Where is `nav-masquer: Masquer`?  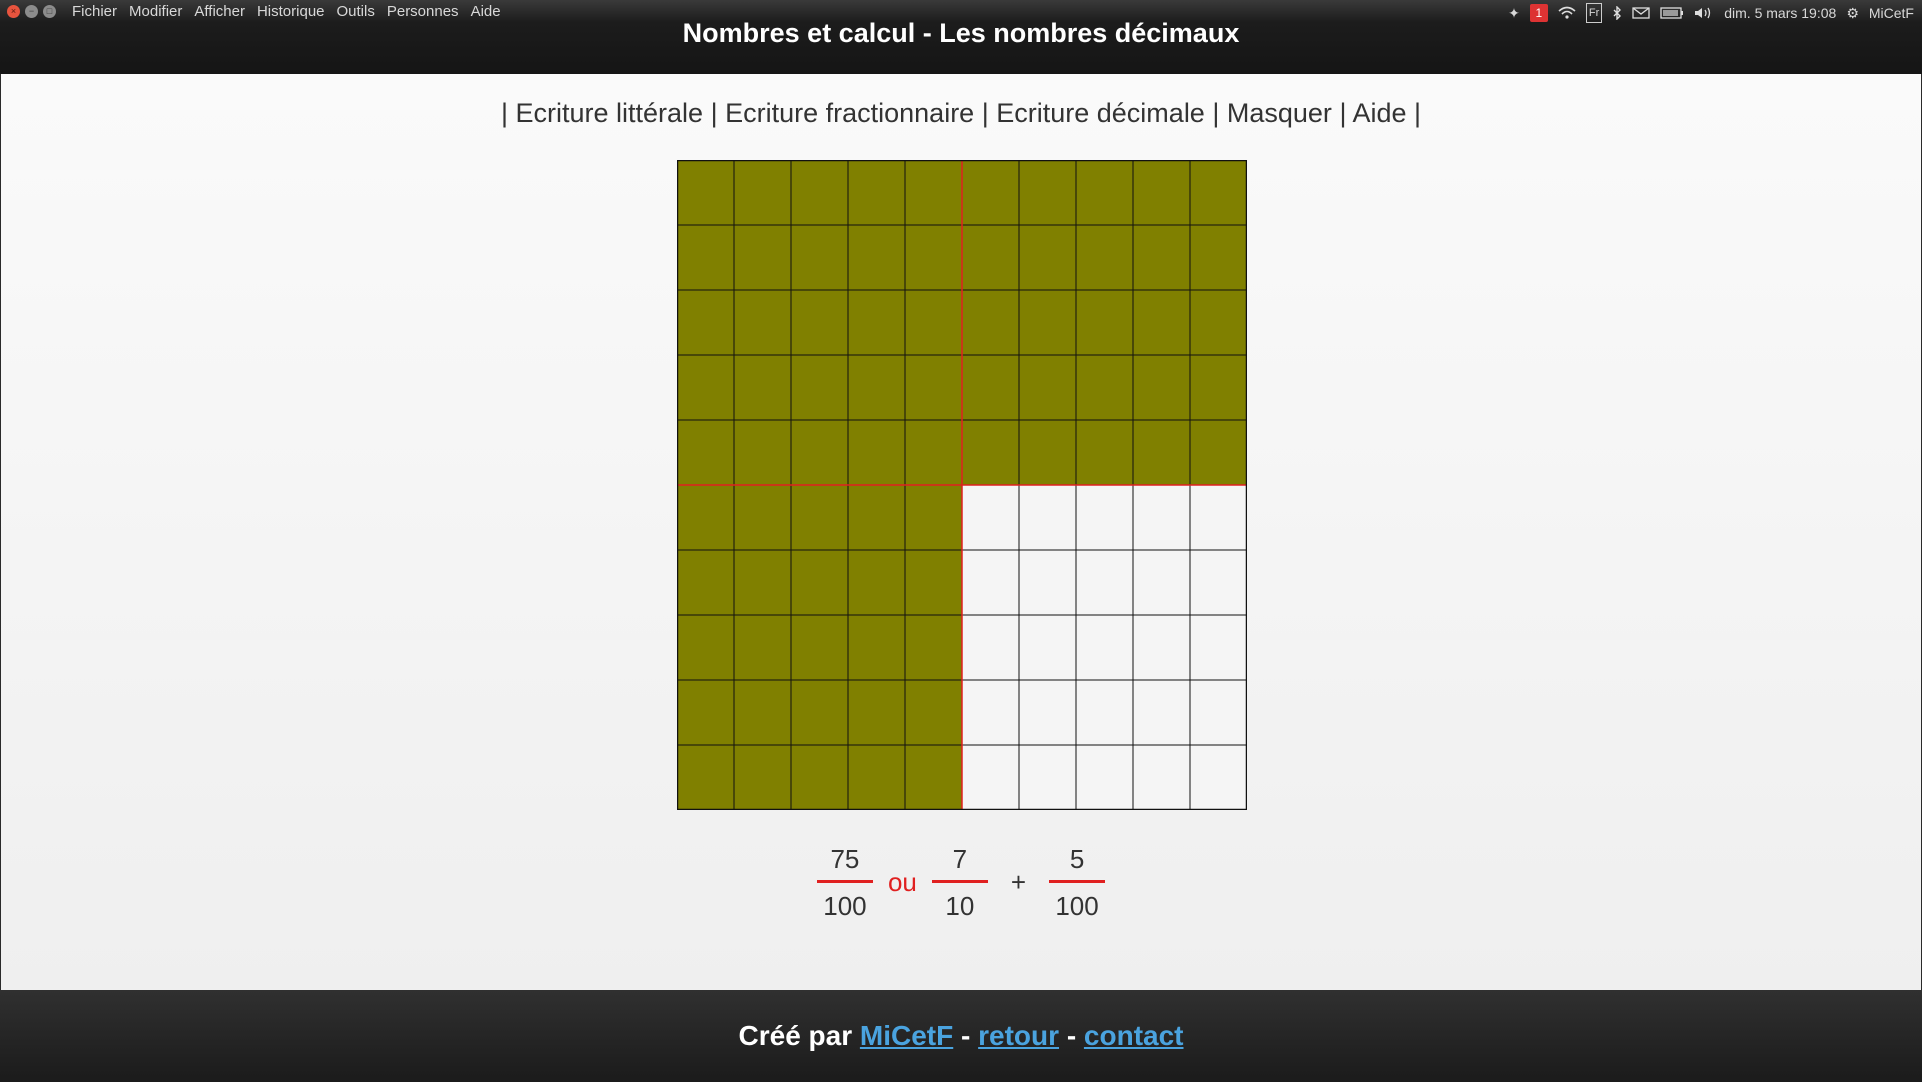 nav-masquer: Masquer is located at coordinates (1279, 113).